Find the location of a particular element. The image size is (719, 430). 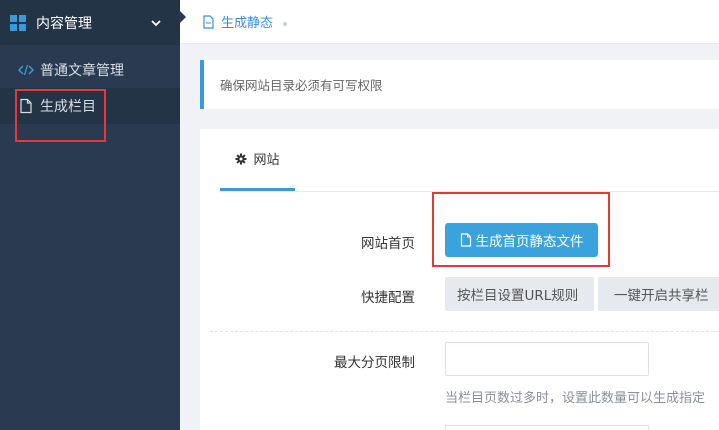

sidebar-item-generate-column: 生成栏目 is located at coordinates (90, 106).